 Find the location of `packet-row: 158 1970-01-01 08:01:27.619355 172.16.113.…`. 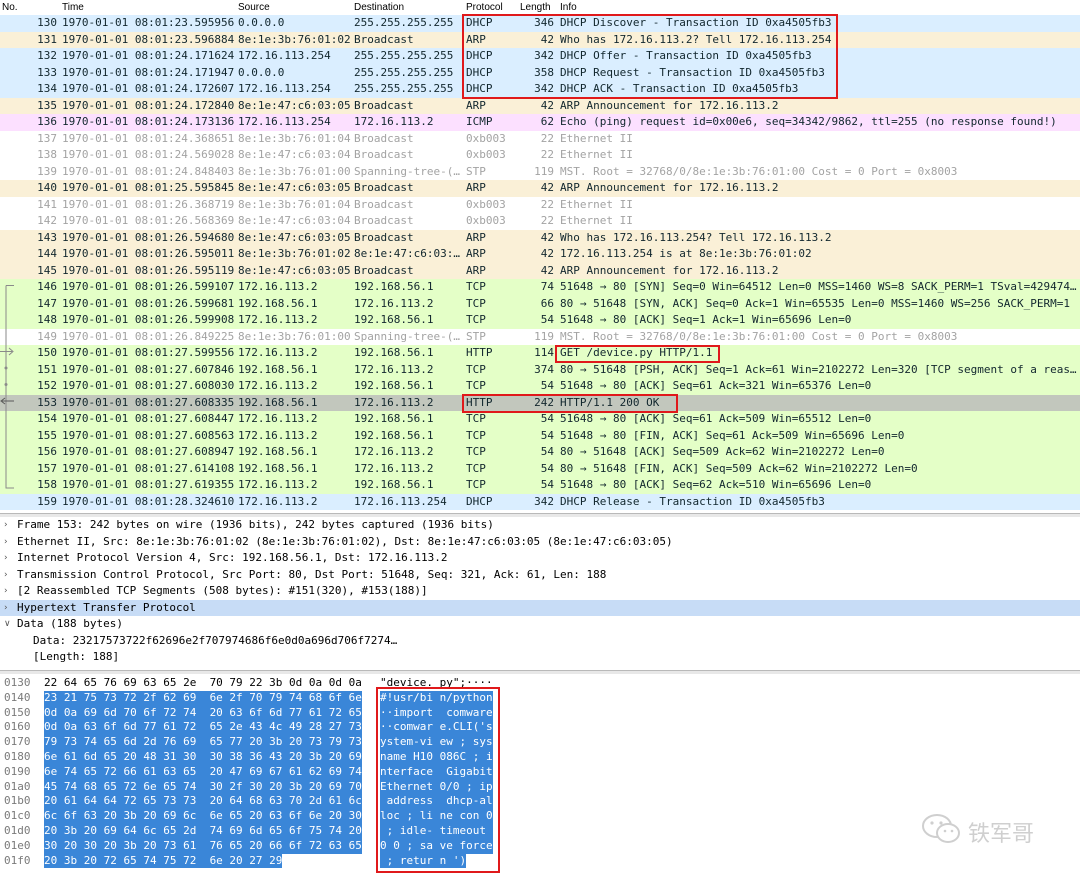

packet-row: 158 1970-01-01 08:01:27.619355 172.16.113.… is located at coordinates (540, 485).